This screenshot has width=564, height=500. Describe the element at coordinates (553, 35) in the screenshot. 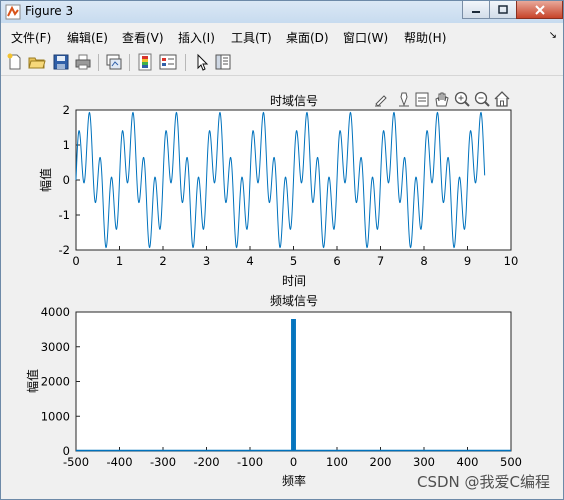

I see `menu-overflow-arrow: ↘` at that location.